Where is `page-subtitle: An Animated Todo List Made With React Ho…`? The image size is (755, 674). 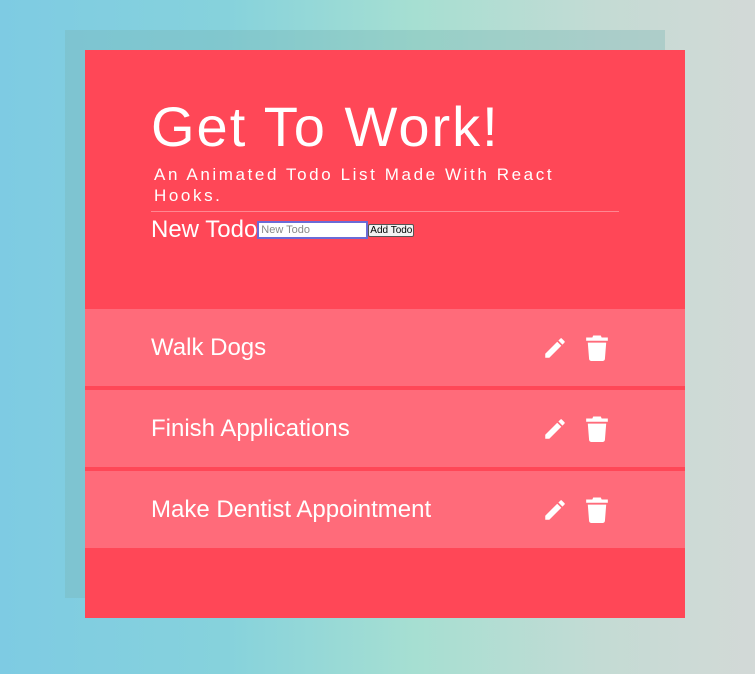 page-subtitle: An Animated Todo List Made With React Ho… is located at coordinates (354, 185).